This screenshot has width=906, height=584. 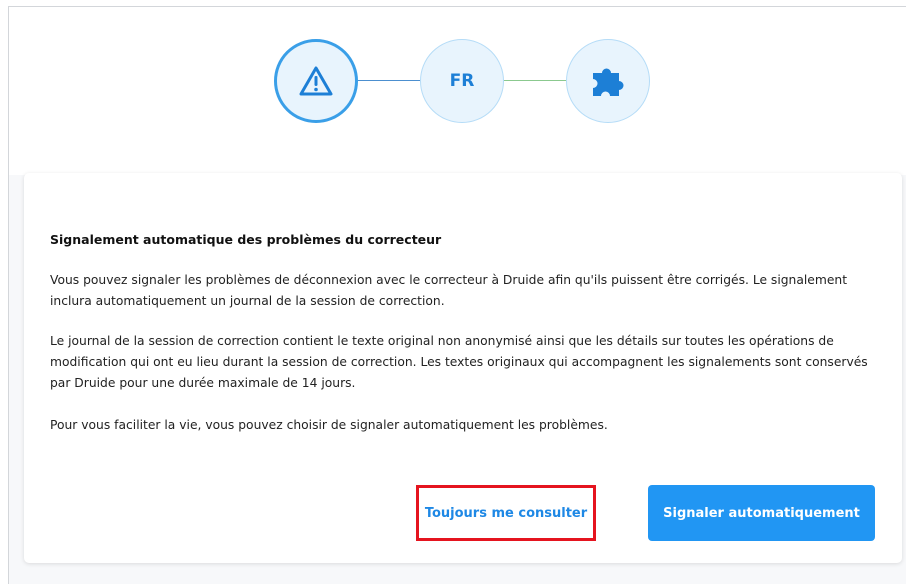 I want to click on warning-triangle-icon, so click(x=316, y=81).